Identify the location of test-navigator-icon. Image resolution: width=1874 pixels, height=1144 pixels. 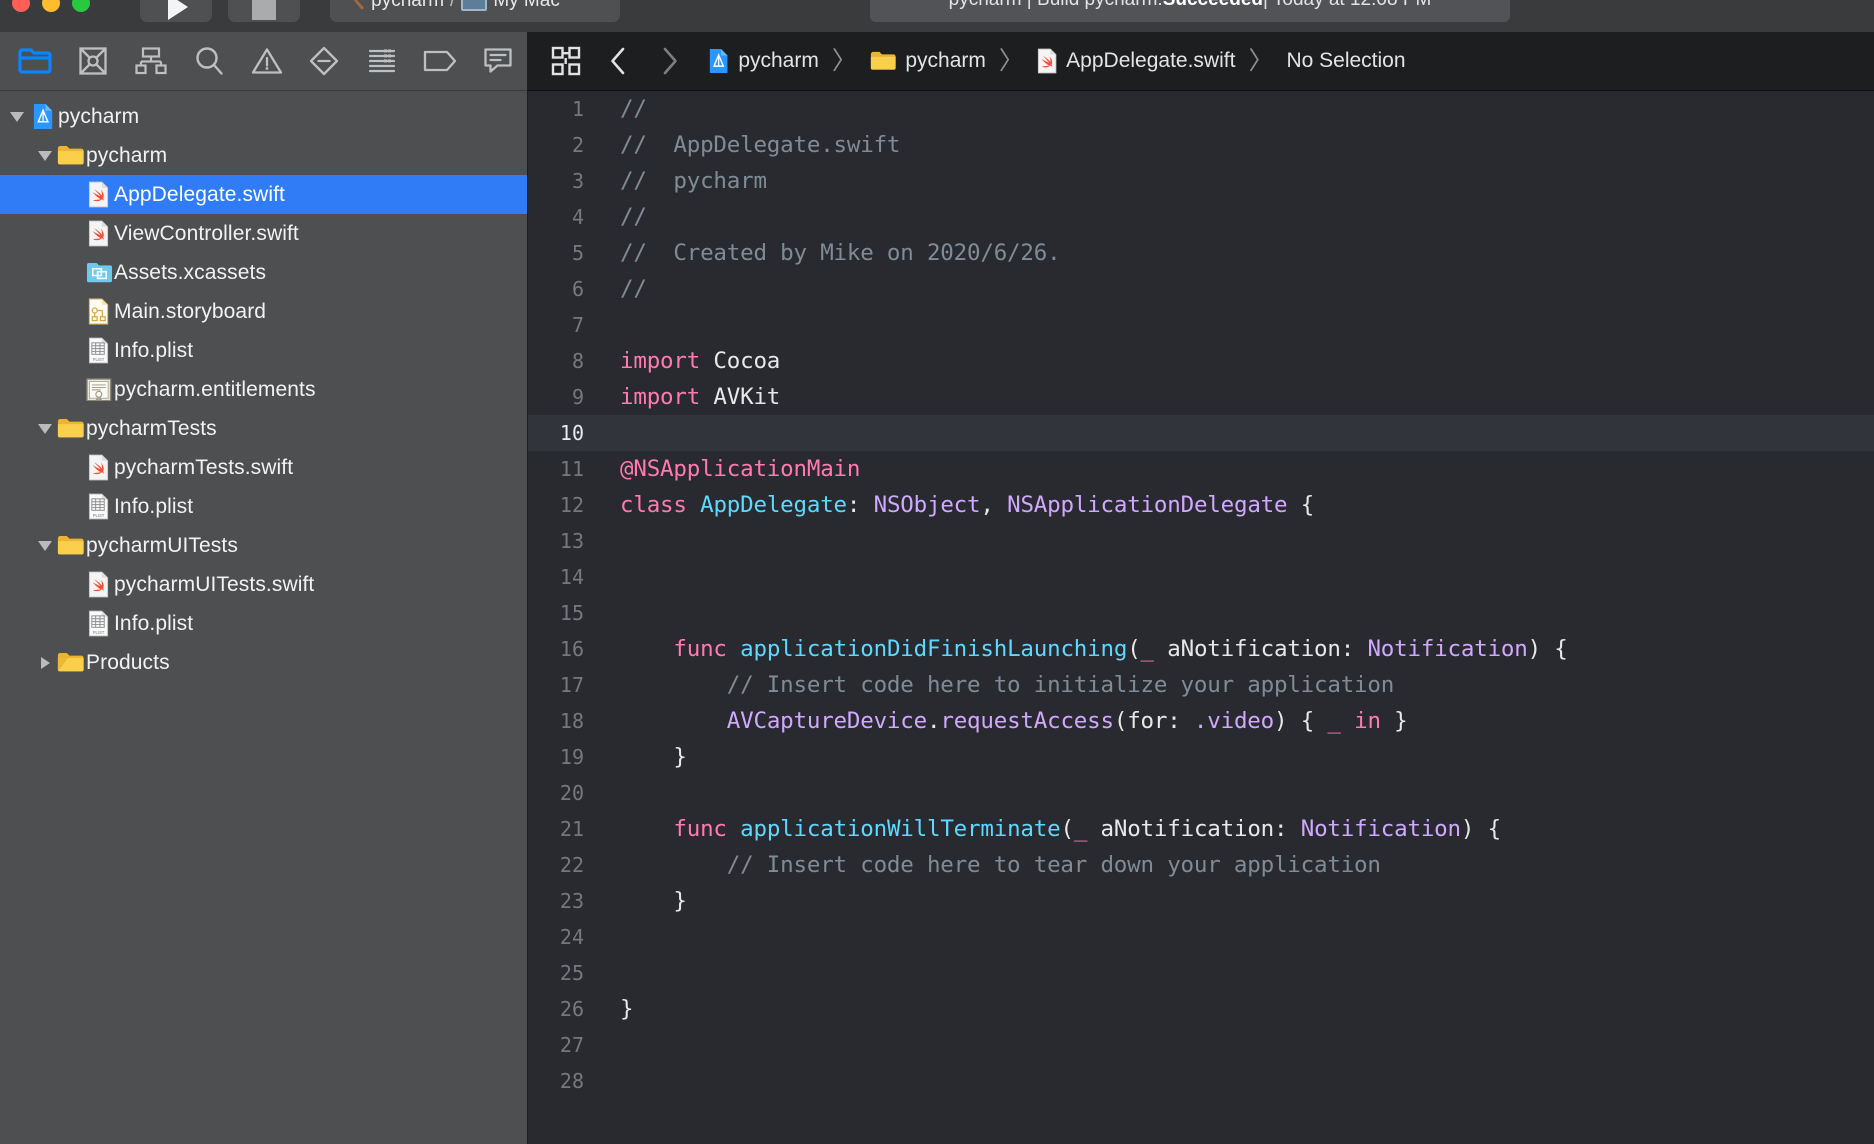
(324, 61).